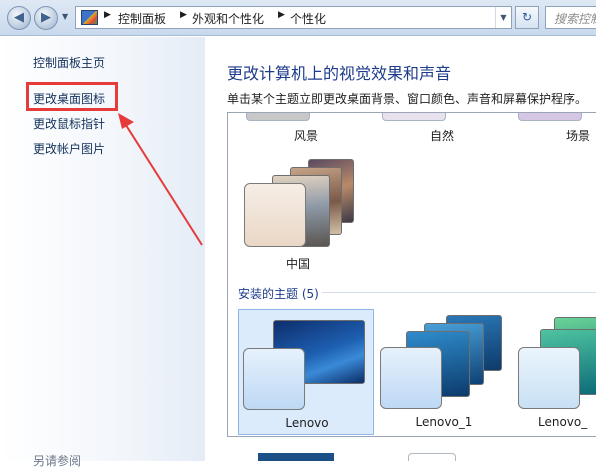 This screenshot has height=469, width=596. What do you see at coordinates (69, 62) in the screenshot?
I see `control-panel-home-link: 控制面板主页` at bounding box center [69, 62].